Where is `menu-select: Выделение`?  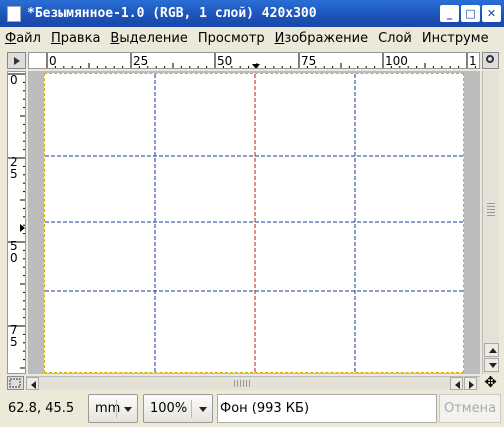
menu-select: Выделение is located at coordinates (148, 38).